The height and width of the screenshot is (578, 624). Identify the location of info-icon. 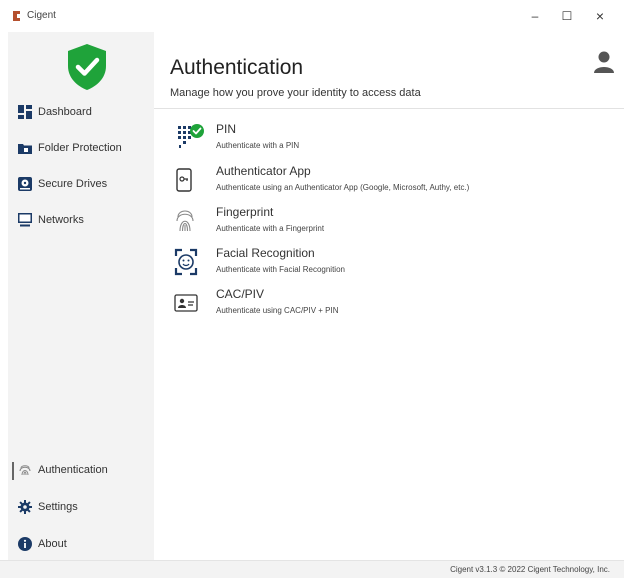
(25, 544).